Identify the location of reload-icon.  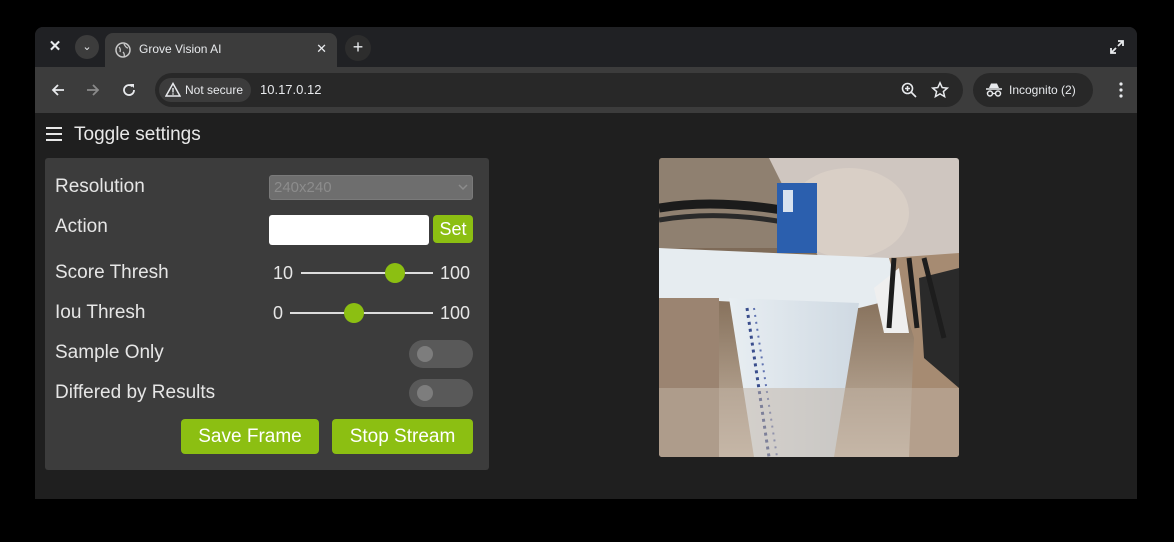
(129, 90).